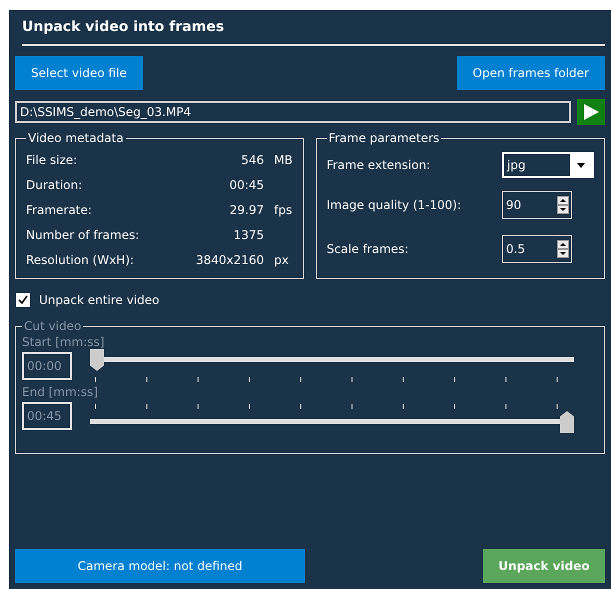 The width and height of the screenshot is (611, 589). Describe the element at coordinates (246, 209) in the screenshot. I see `metadata-value: 29.97` at that location.